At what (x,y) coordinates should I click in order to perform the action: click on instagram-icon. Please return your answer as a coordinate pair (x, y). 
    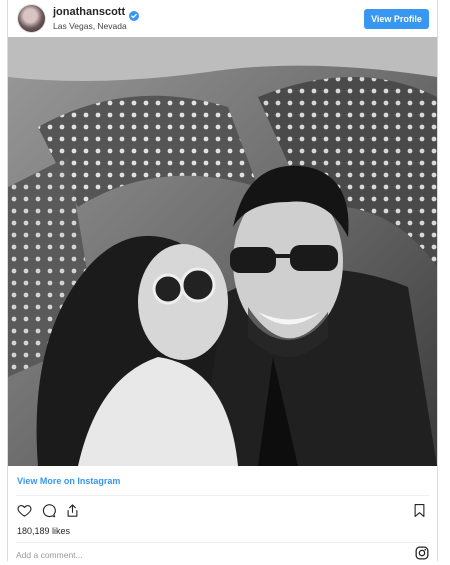
    Looking at the image, I should click on (422, 553).